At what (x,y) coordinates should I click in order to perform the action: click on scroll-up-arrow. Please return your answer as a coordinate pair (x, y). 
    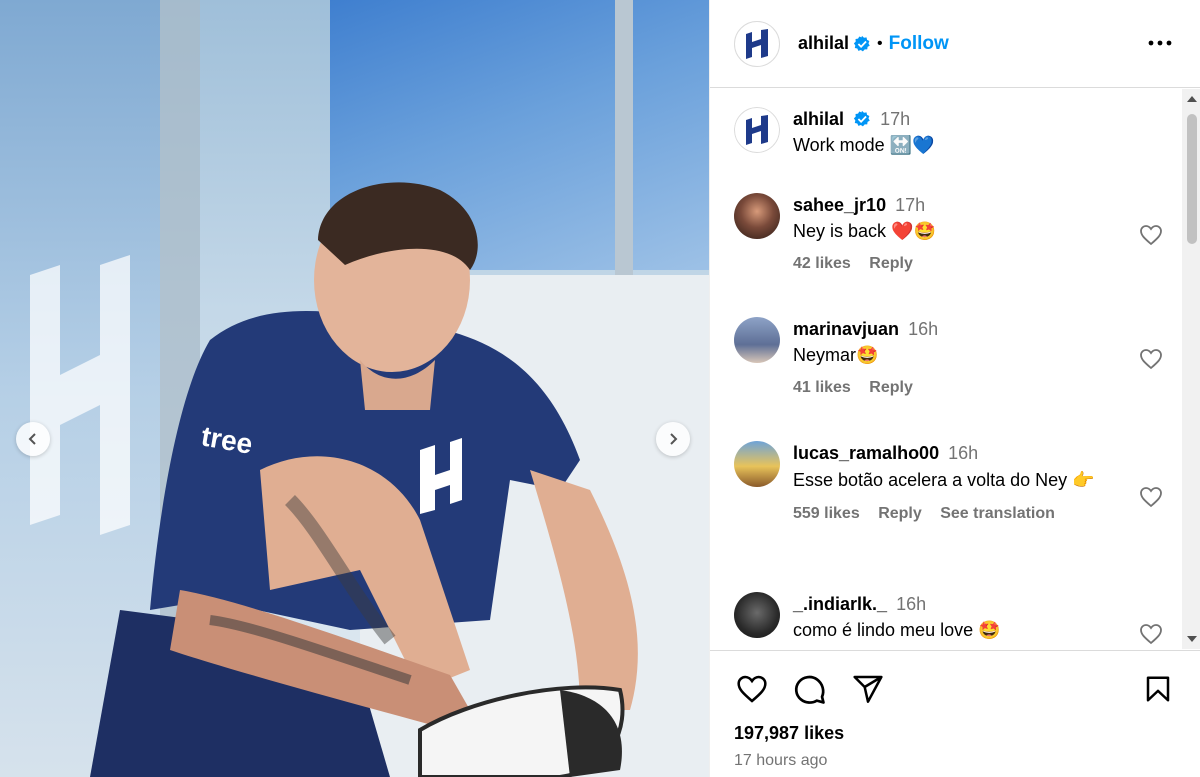
    Looking at the image, I should click on (1192, 99).